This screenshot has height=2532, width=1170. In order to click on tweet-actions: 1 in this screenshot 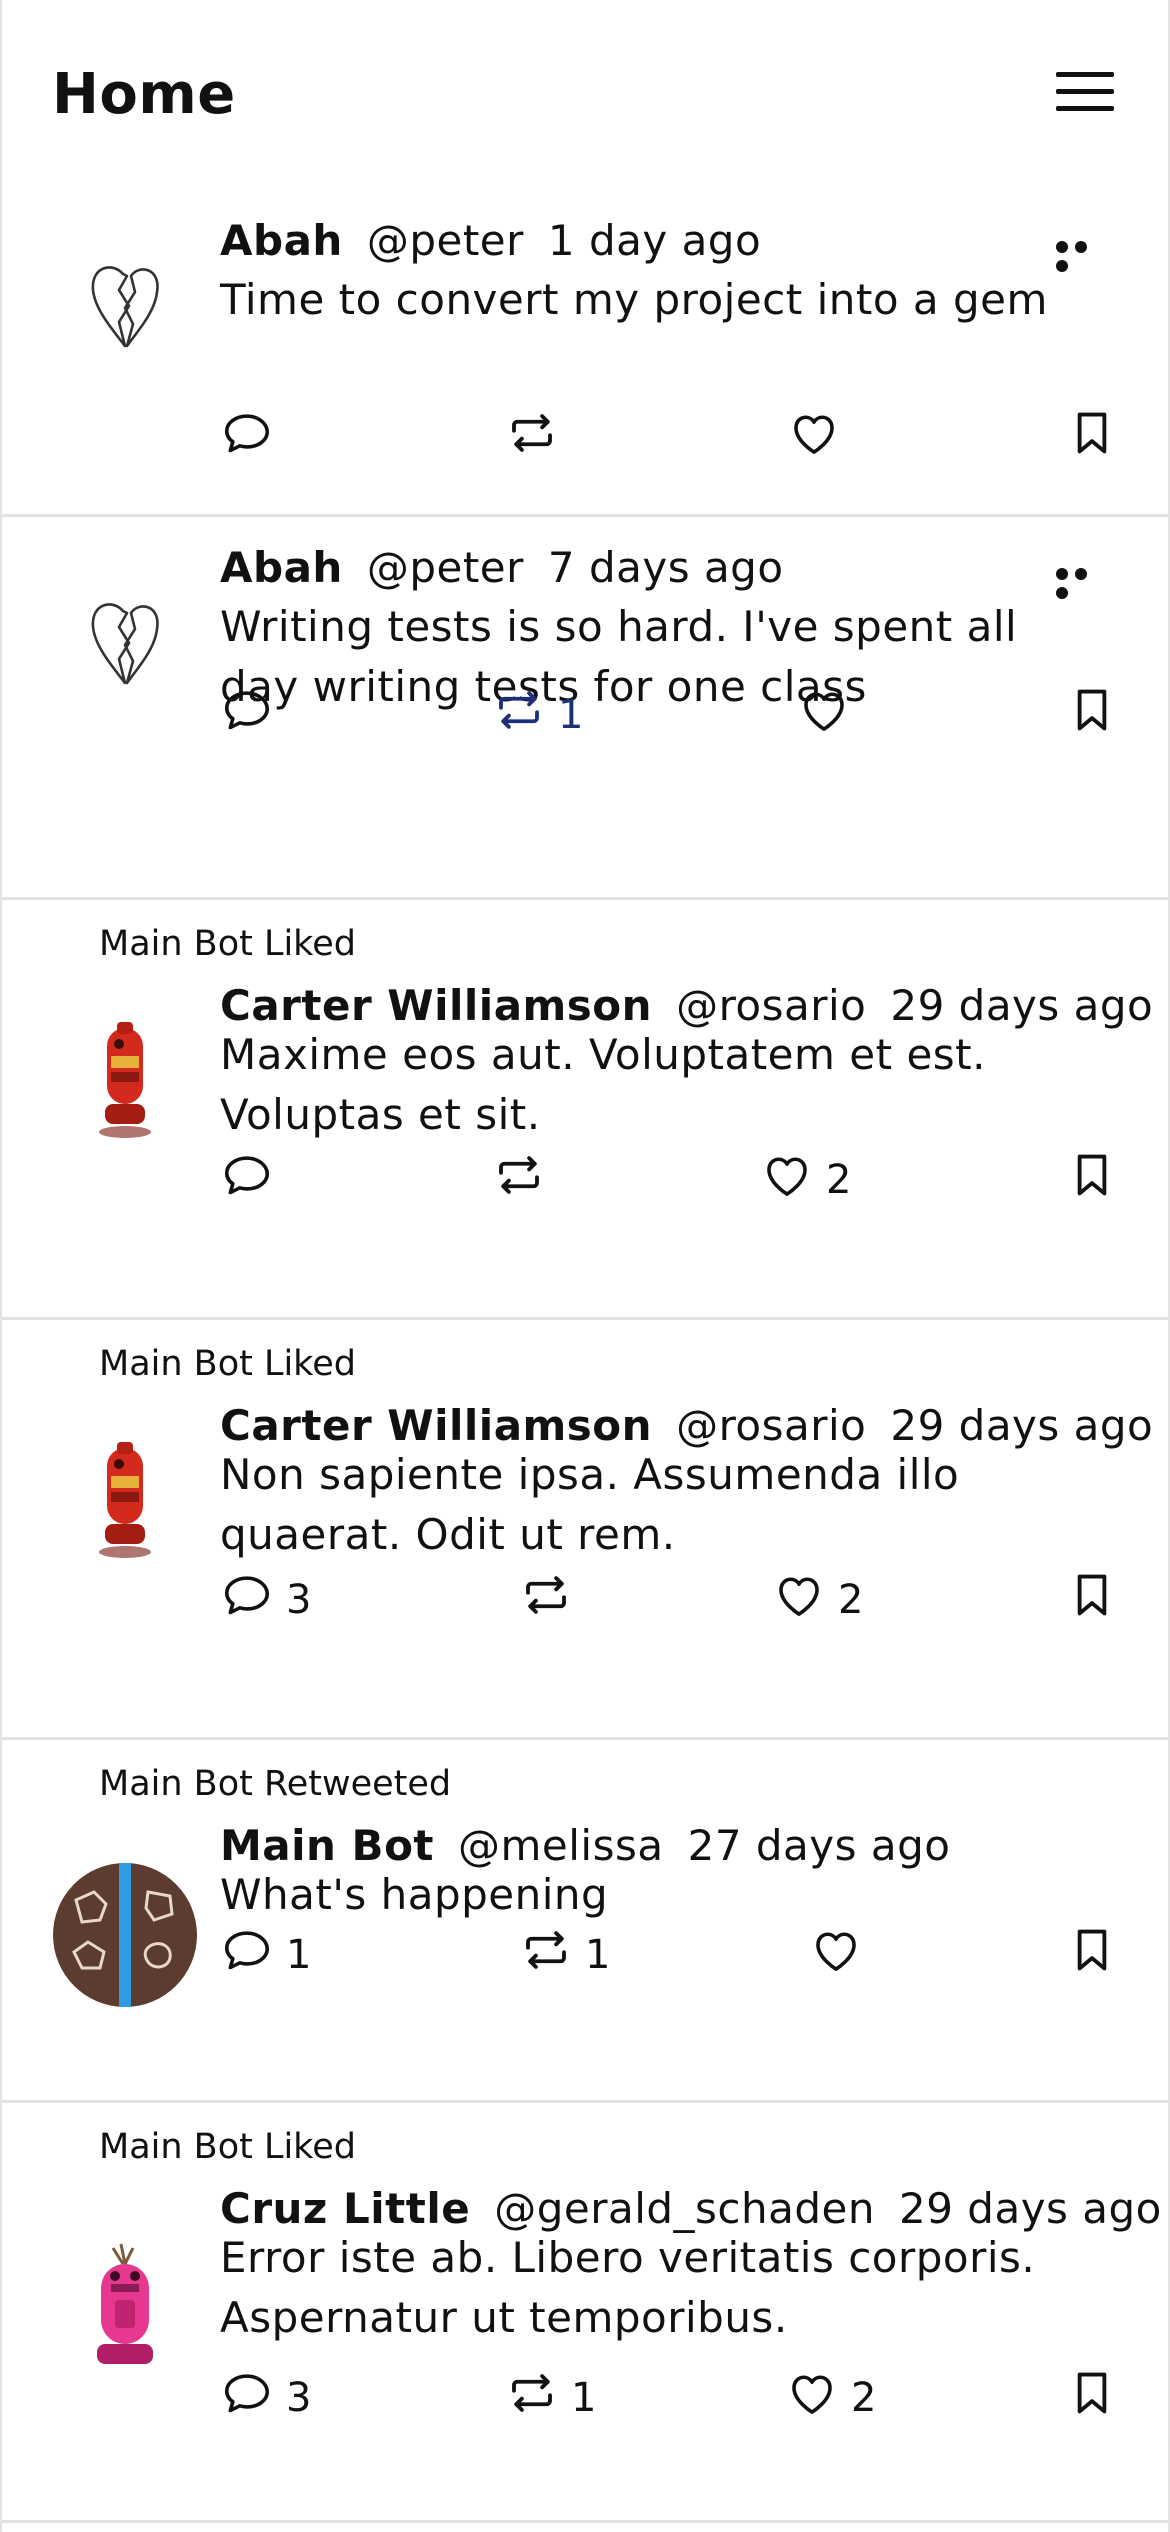, I will do `click(585, 715)`.